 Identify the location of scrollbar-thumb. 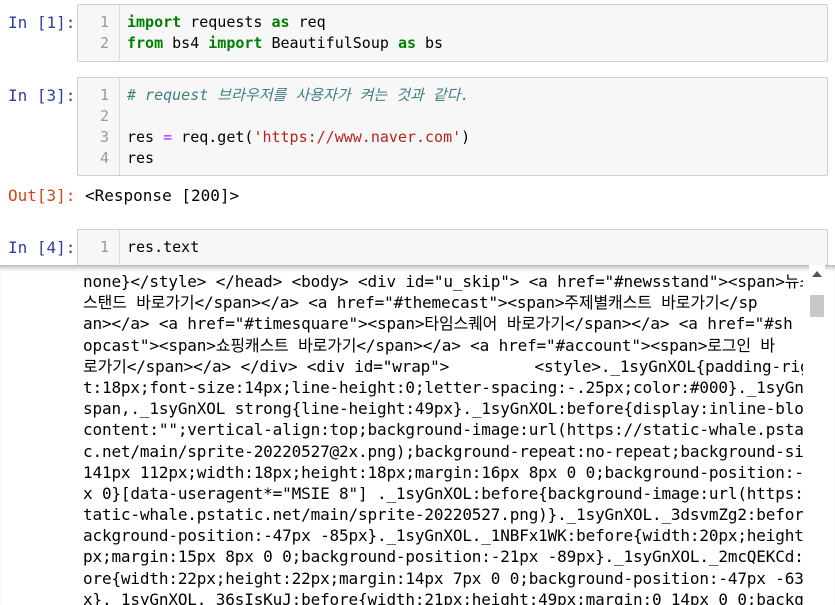
(817, 306).